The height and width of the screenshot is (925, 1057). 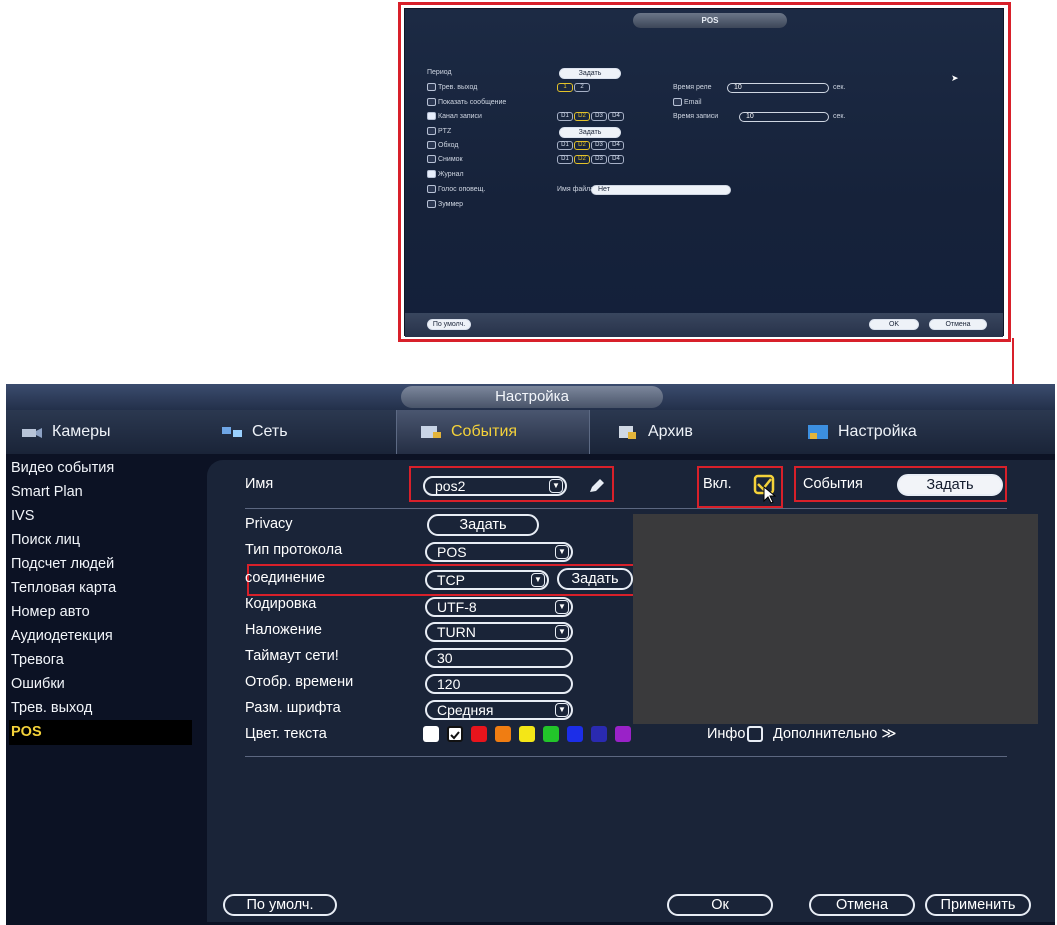 What do you see at coordinates (597, 486) in the screenshot?
I see `edit-pencil-icon` at bounding box center [597, 486].